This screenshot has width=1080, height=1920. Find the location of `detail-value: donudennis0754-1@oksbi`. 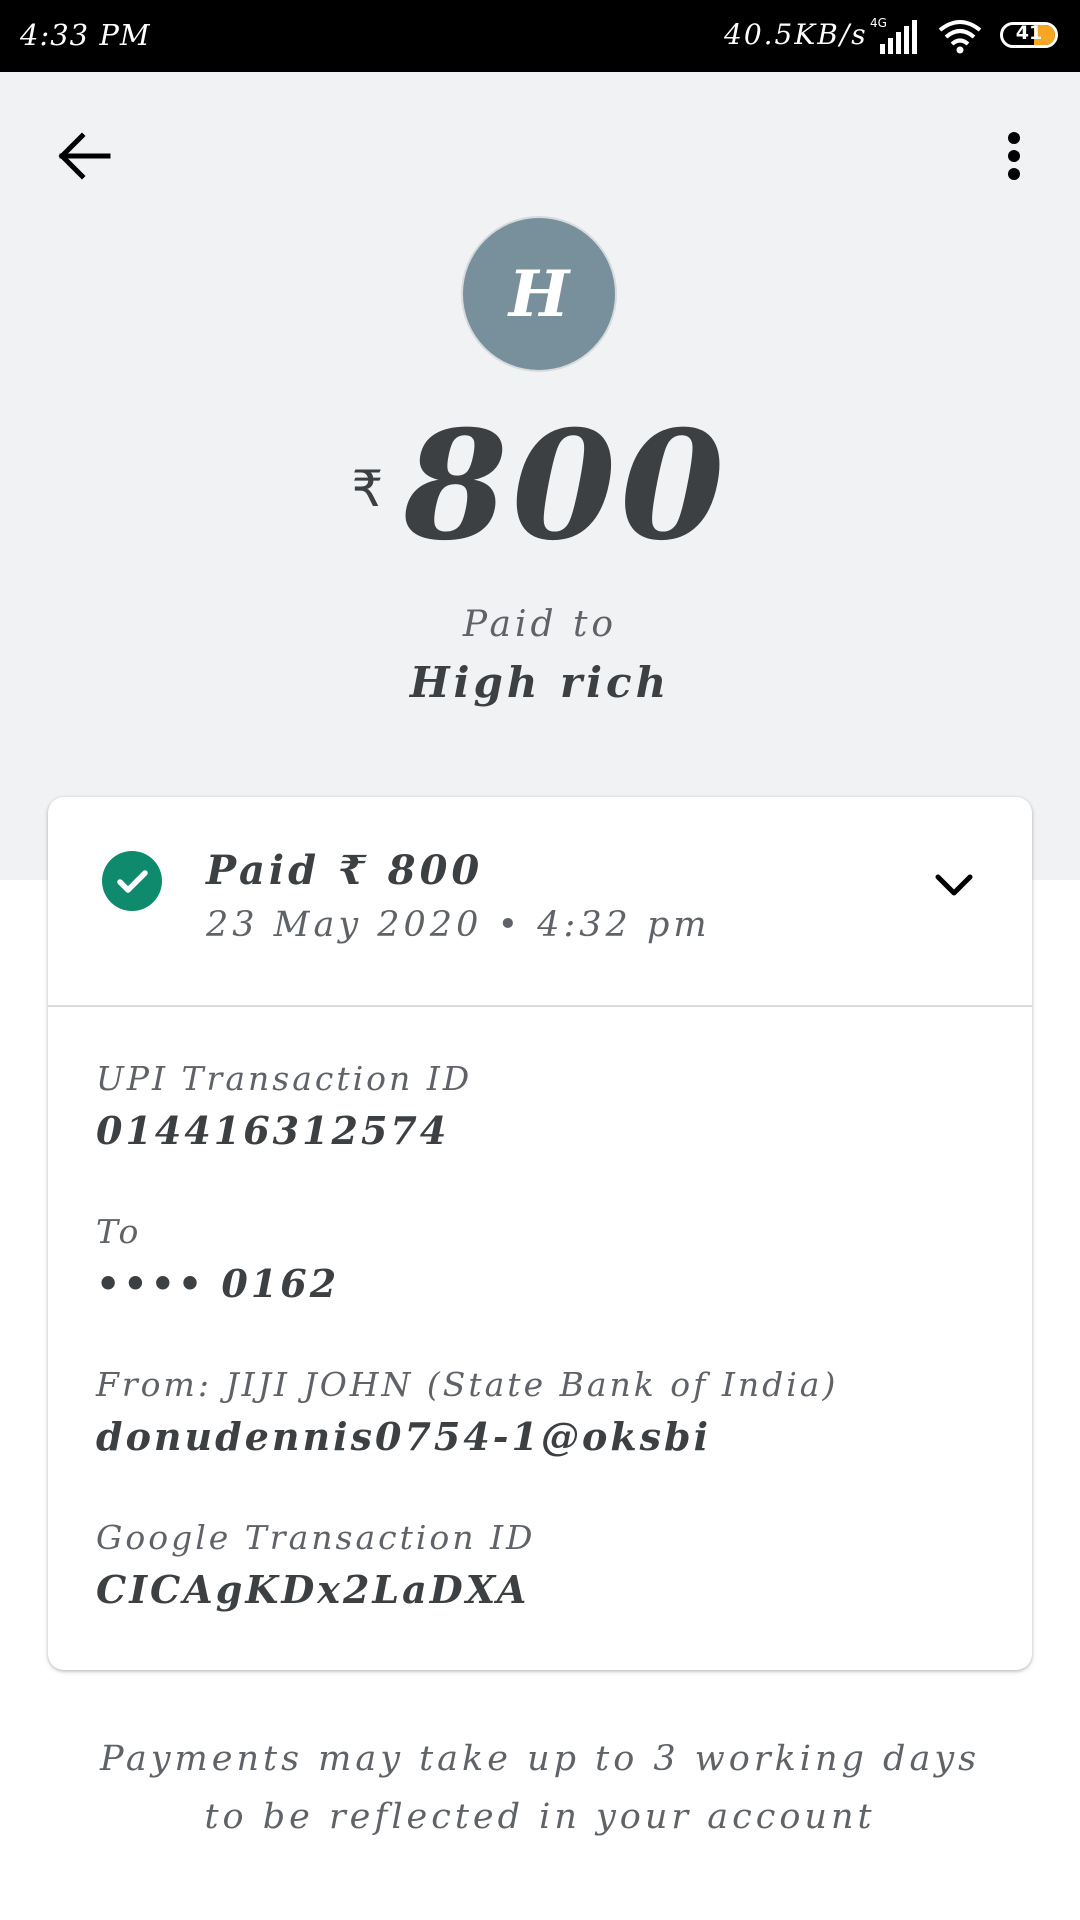

detail-value: donudennis0754-1@oksbi is located at coordinates (467, 1436).